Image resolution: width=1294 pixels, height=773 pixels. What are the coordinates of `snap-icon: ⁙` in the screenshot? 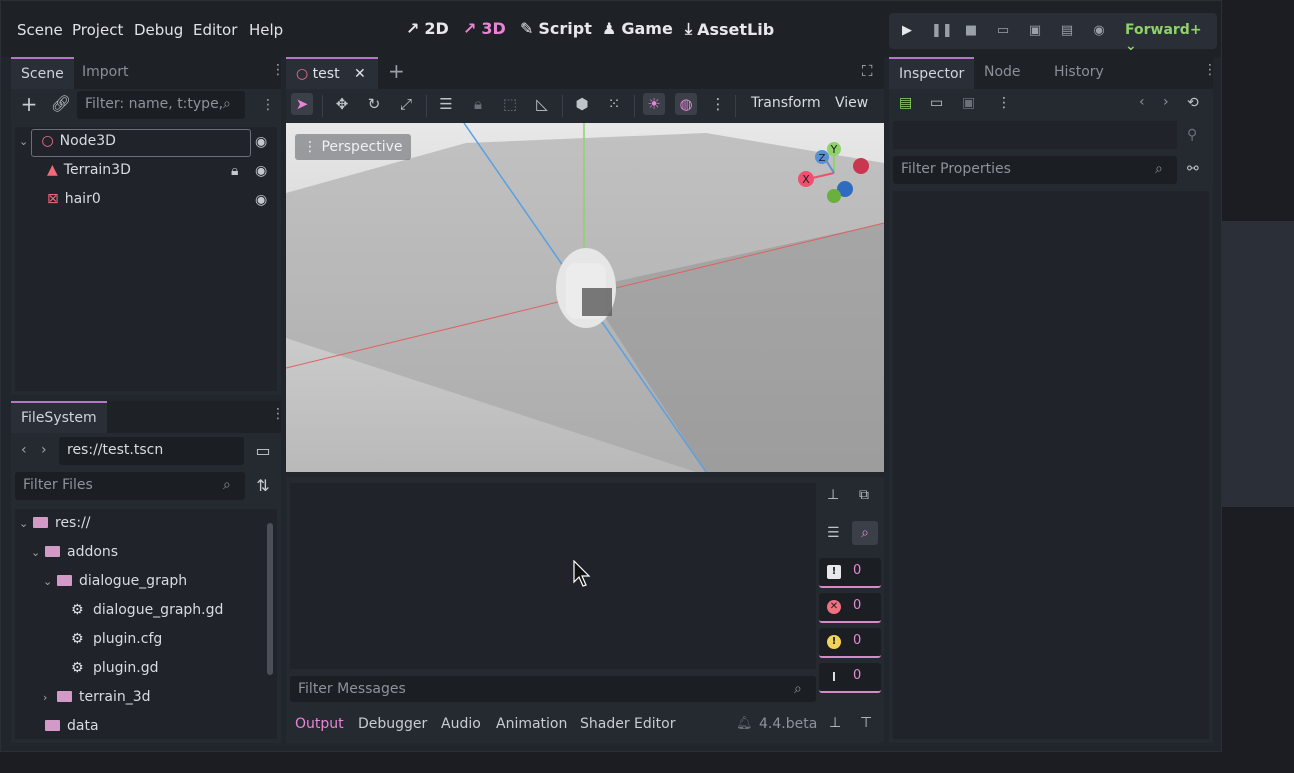 It's located at (614, 104).